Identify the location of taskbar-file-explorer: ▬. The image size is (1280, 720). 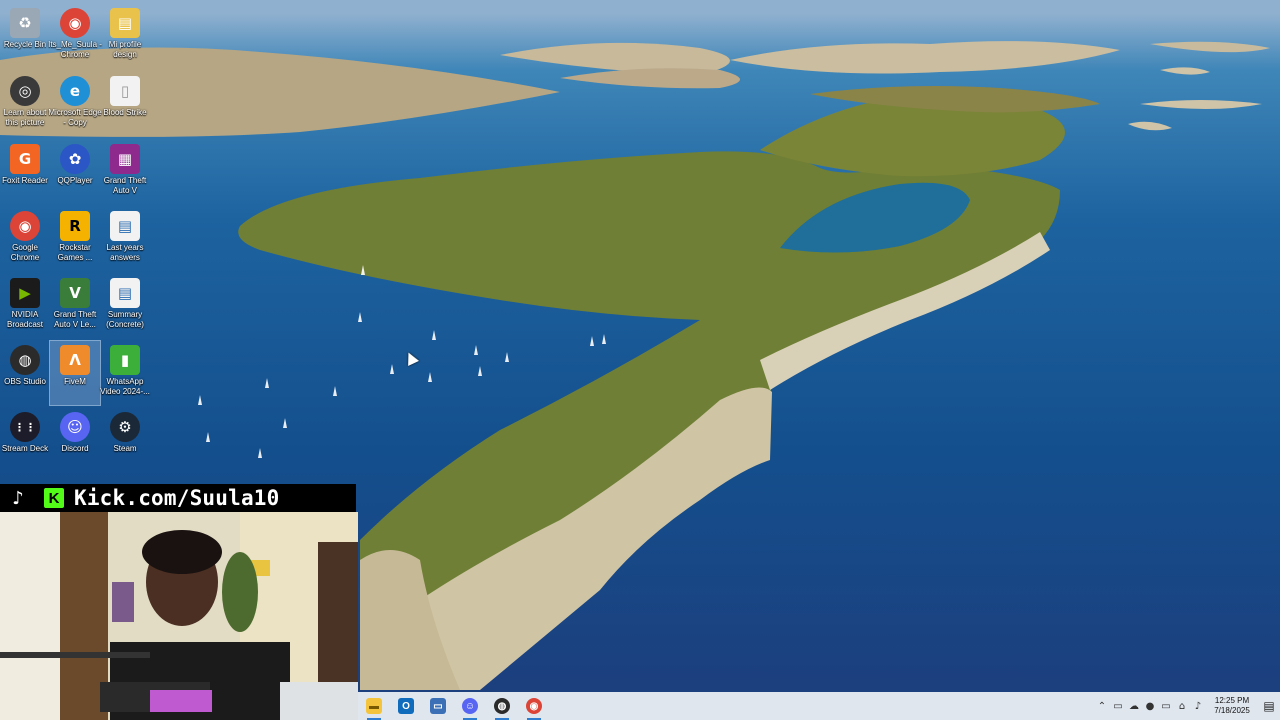
(374, 706).